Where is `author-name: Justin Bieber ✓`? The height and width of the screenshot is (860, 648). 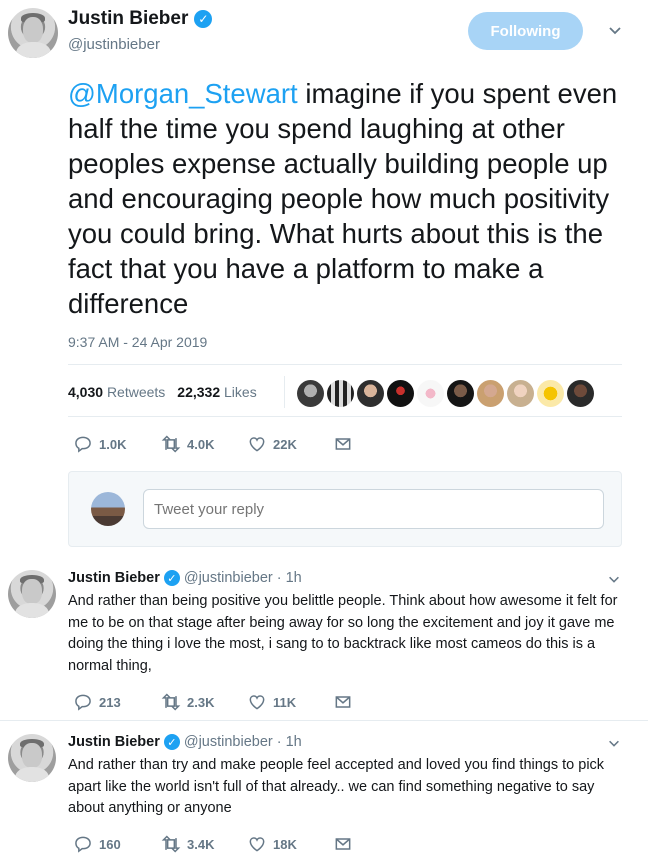
author-name: Justin Bieber ✓ is located at coordinates (140, 19).